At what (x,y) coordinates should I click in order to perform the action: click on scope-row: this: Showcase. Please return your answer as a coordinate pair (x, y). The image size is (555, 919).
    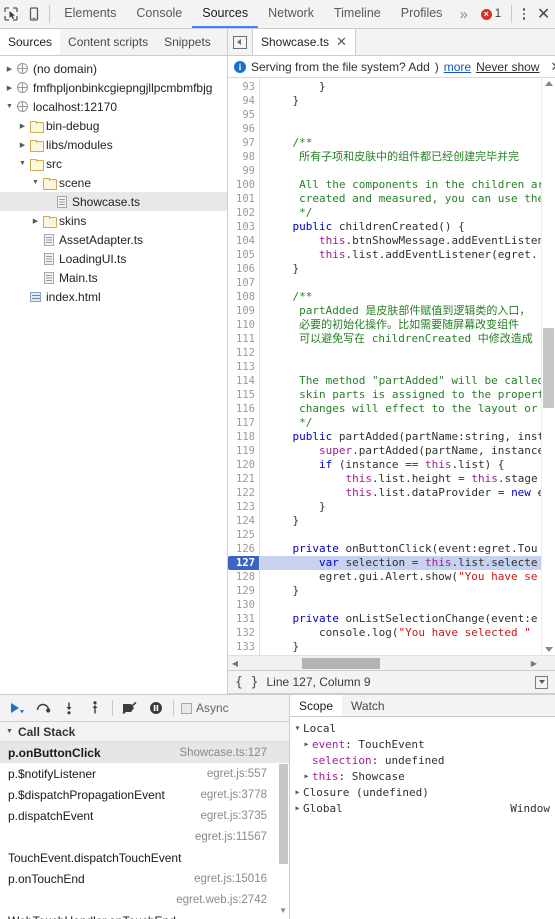
    Looking at the image, I should click on (422, 776).